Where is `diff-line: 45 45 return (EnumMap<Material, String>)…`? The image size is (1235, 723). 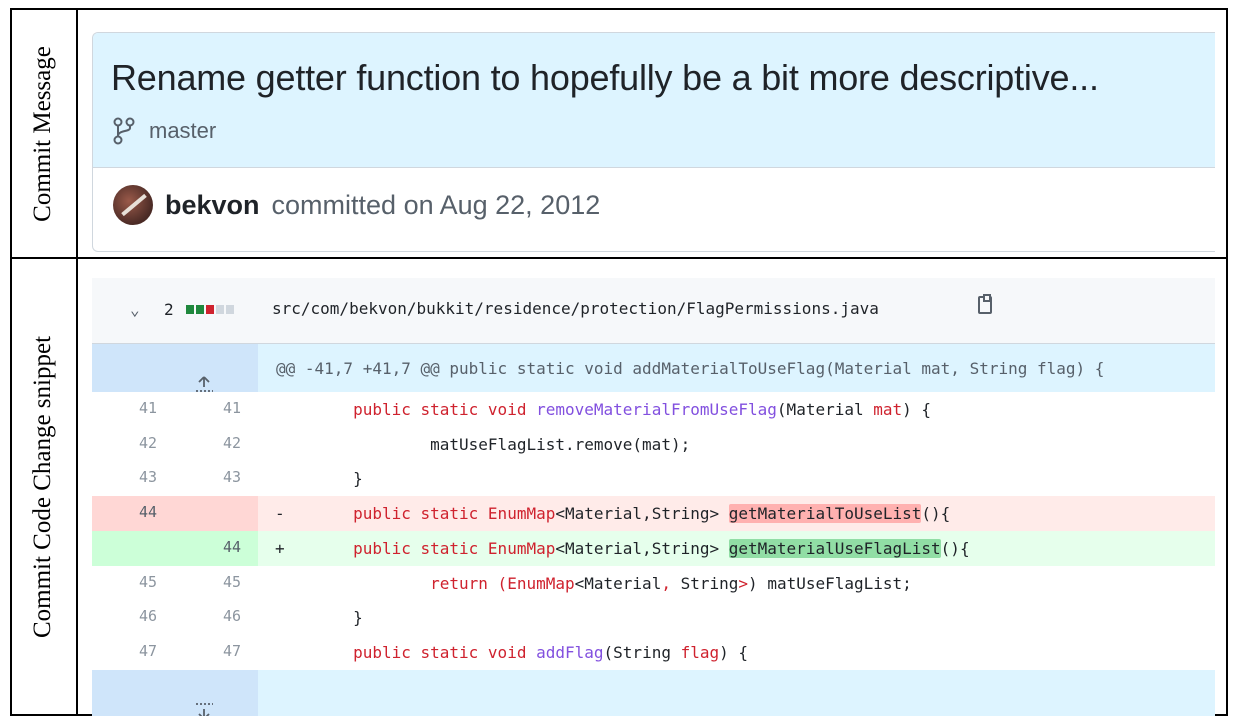
diff-line: 45 45 return (EnumMap<Material, String>)… is located at coordinates (653, 583).